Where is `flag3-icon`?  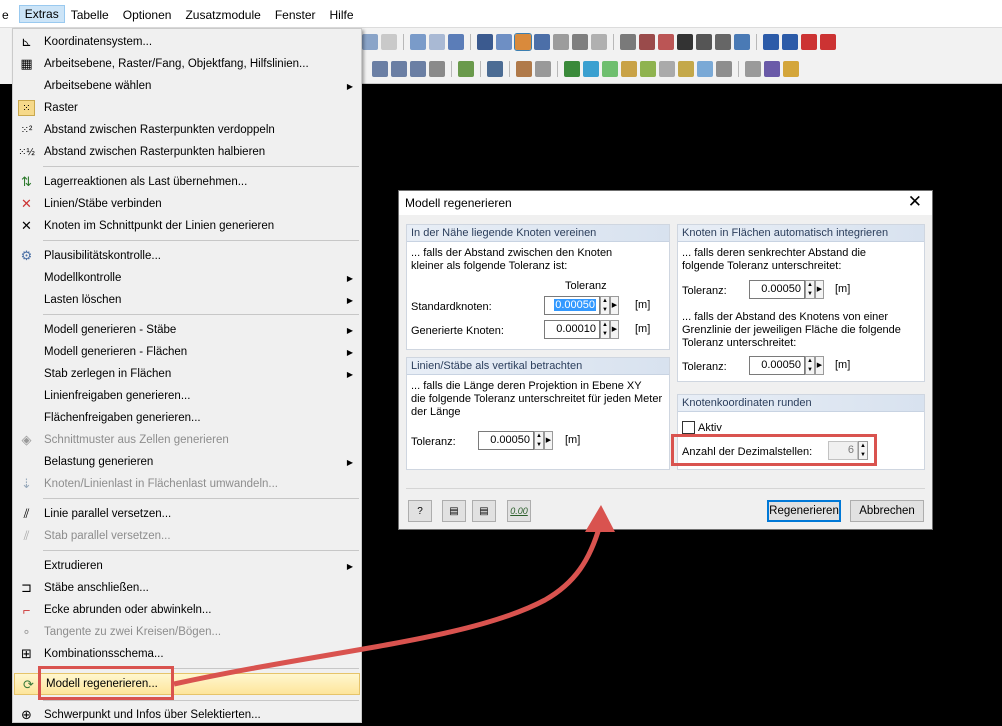 flag3-icon is located at coordinates (809, 42).